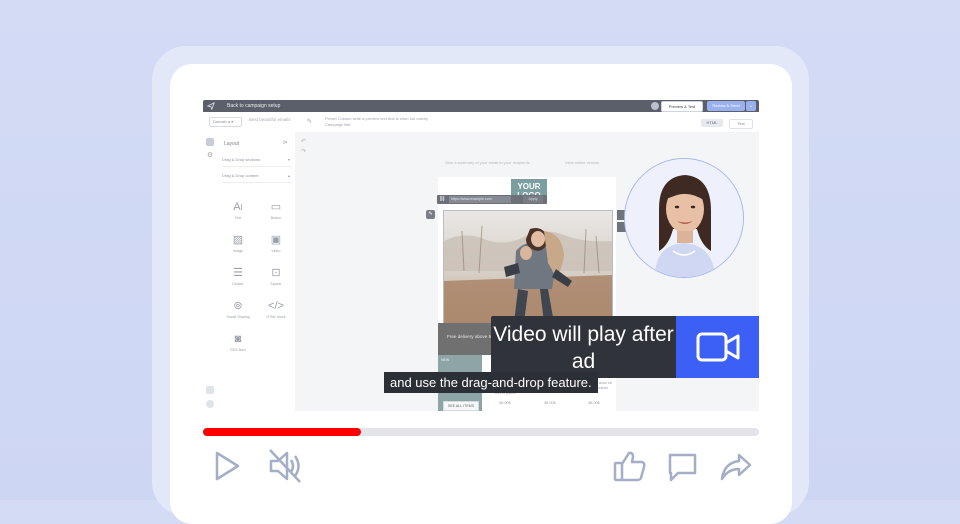 This screenshot has width=960, height=524. What do you see at coordinates (238, 306) in the screenshot?
I see `social-icon: ⊚` at bounding box center [238, 306].